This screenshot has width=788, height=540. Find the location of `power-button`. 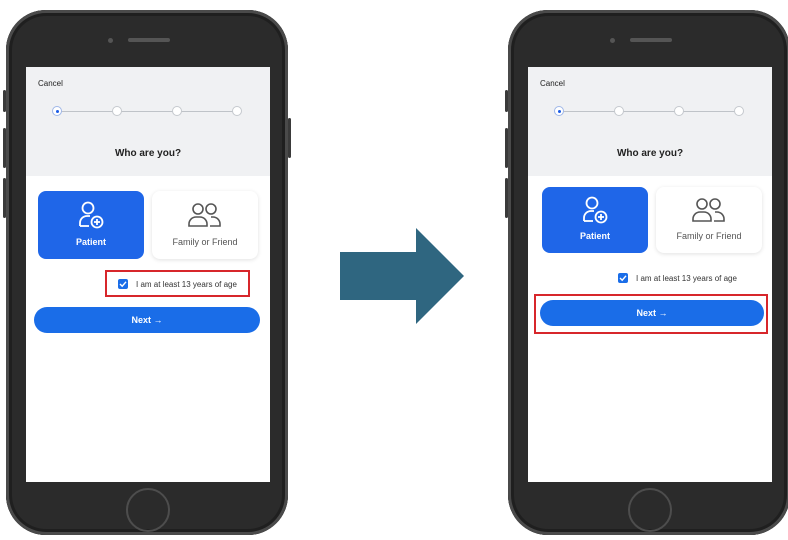

power-button is located at coordinates (289, 138).